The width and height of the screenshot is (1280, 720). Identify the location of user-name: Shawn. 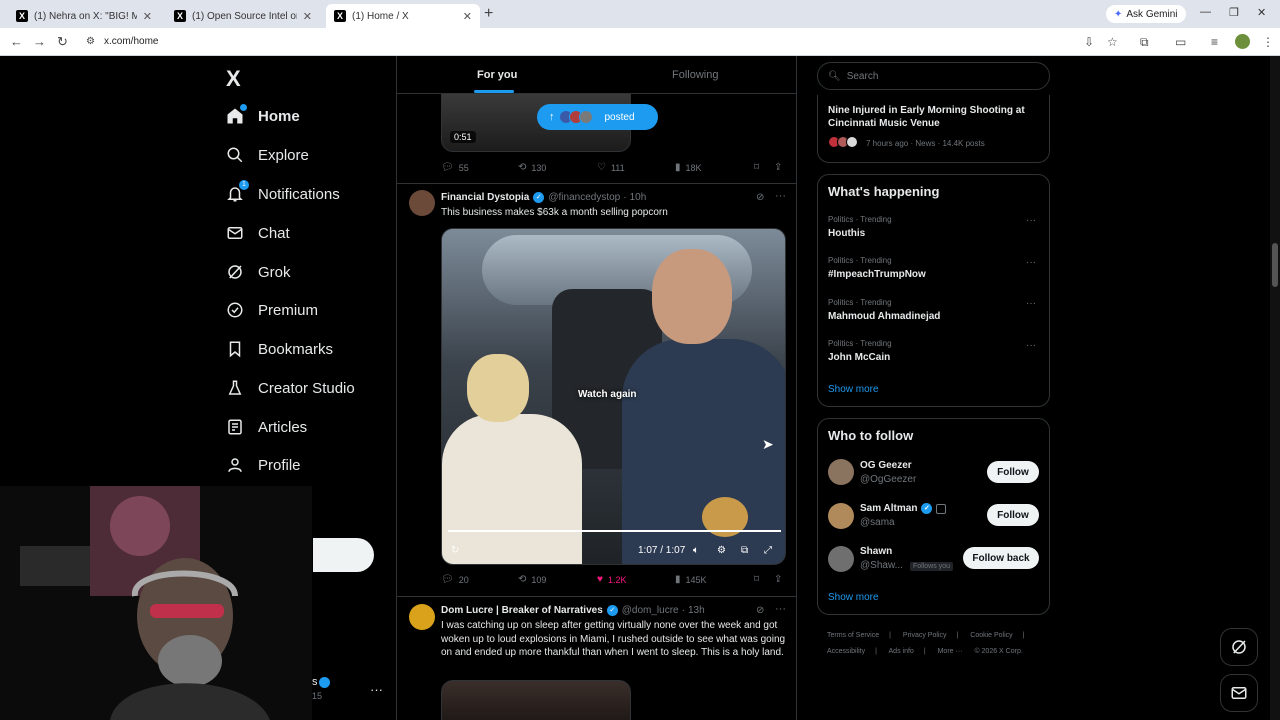
(876, 551).